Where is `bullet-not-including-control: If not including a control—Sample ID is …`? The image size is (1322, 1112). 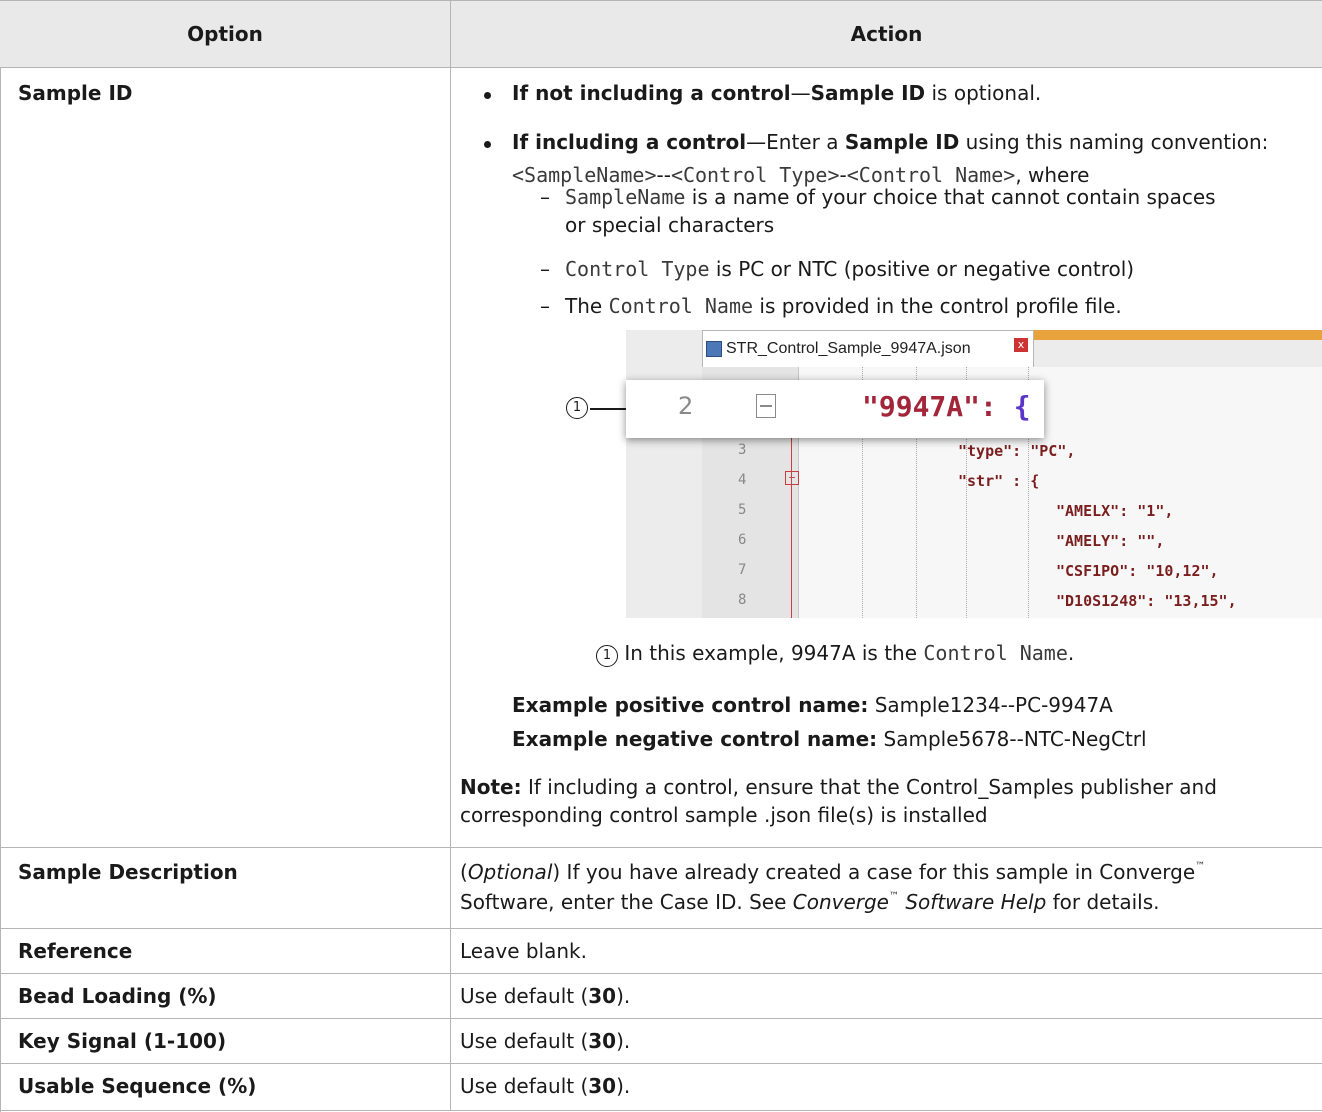
bullet-not-including-control: If not including a control—Sample ID is … is located at coordinates (777, 93).